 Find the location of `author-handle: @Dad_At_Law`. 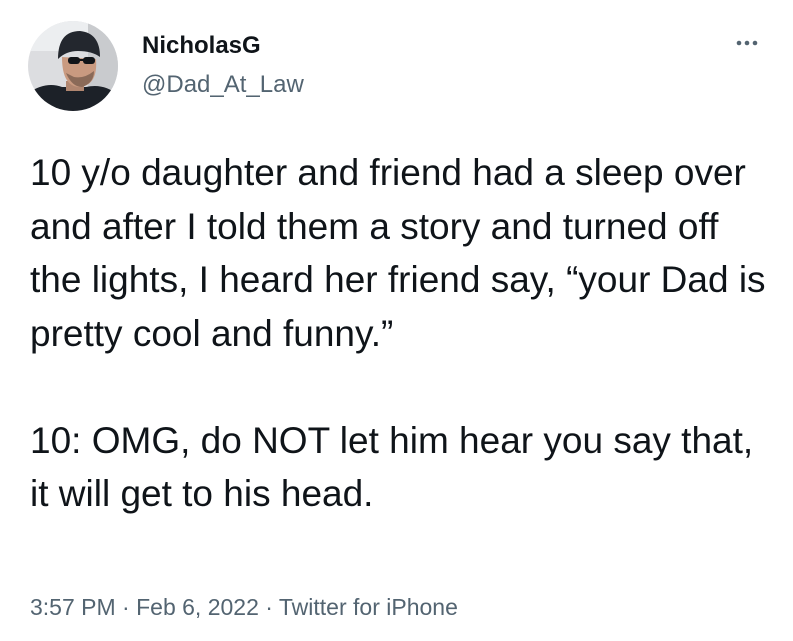

author-handle: @Dad_At_Law is located at coordinates (223, 85).